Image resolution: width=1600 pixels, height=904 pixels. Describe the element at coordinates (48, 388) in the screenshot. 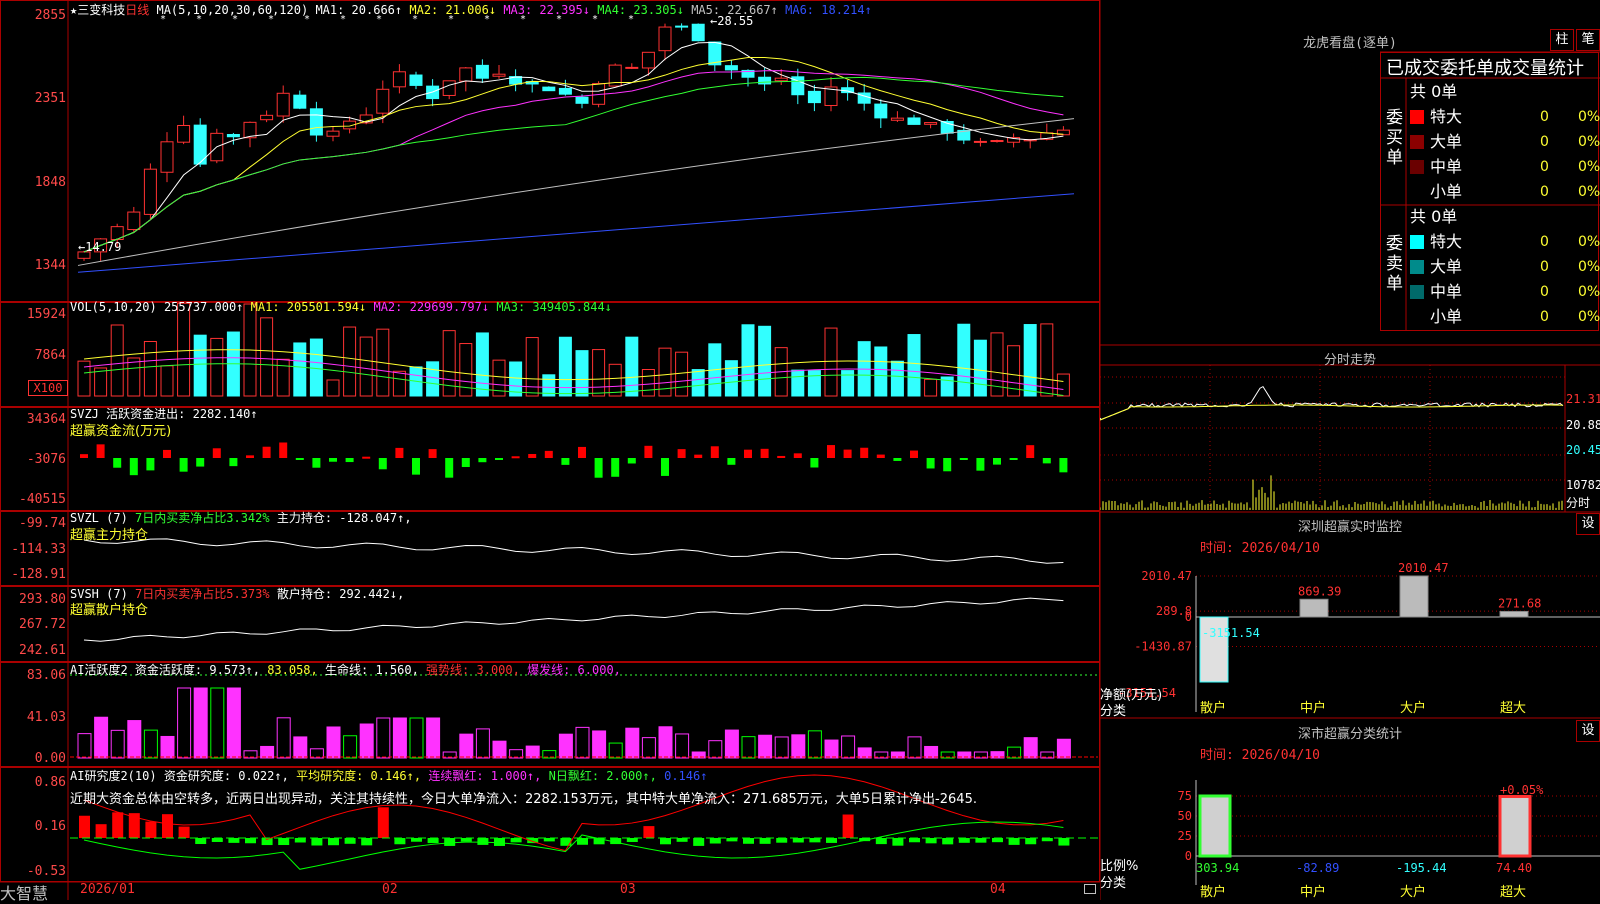

I see `vol-unit-badge: X100` at that location.